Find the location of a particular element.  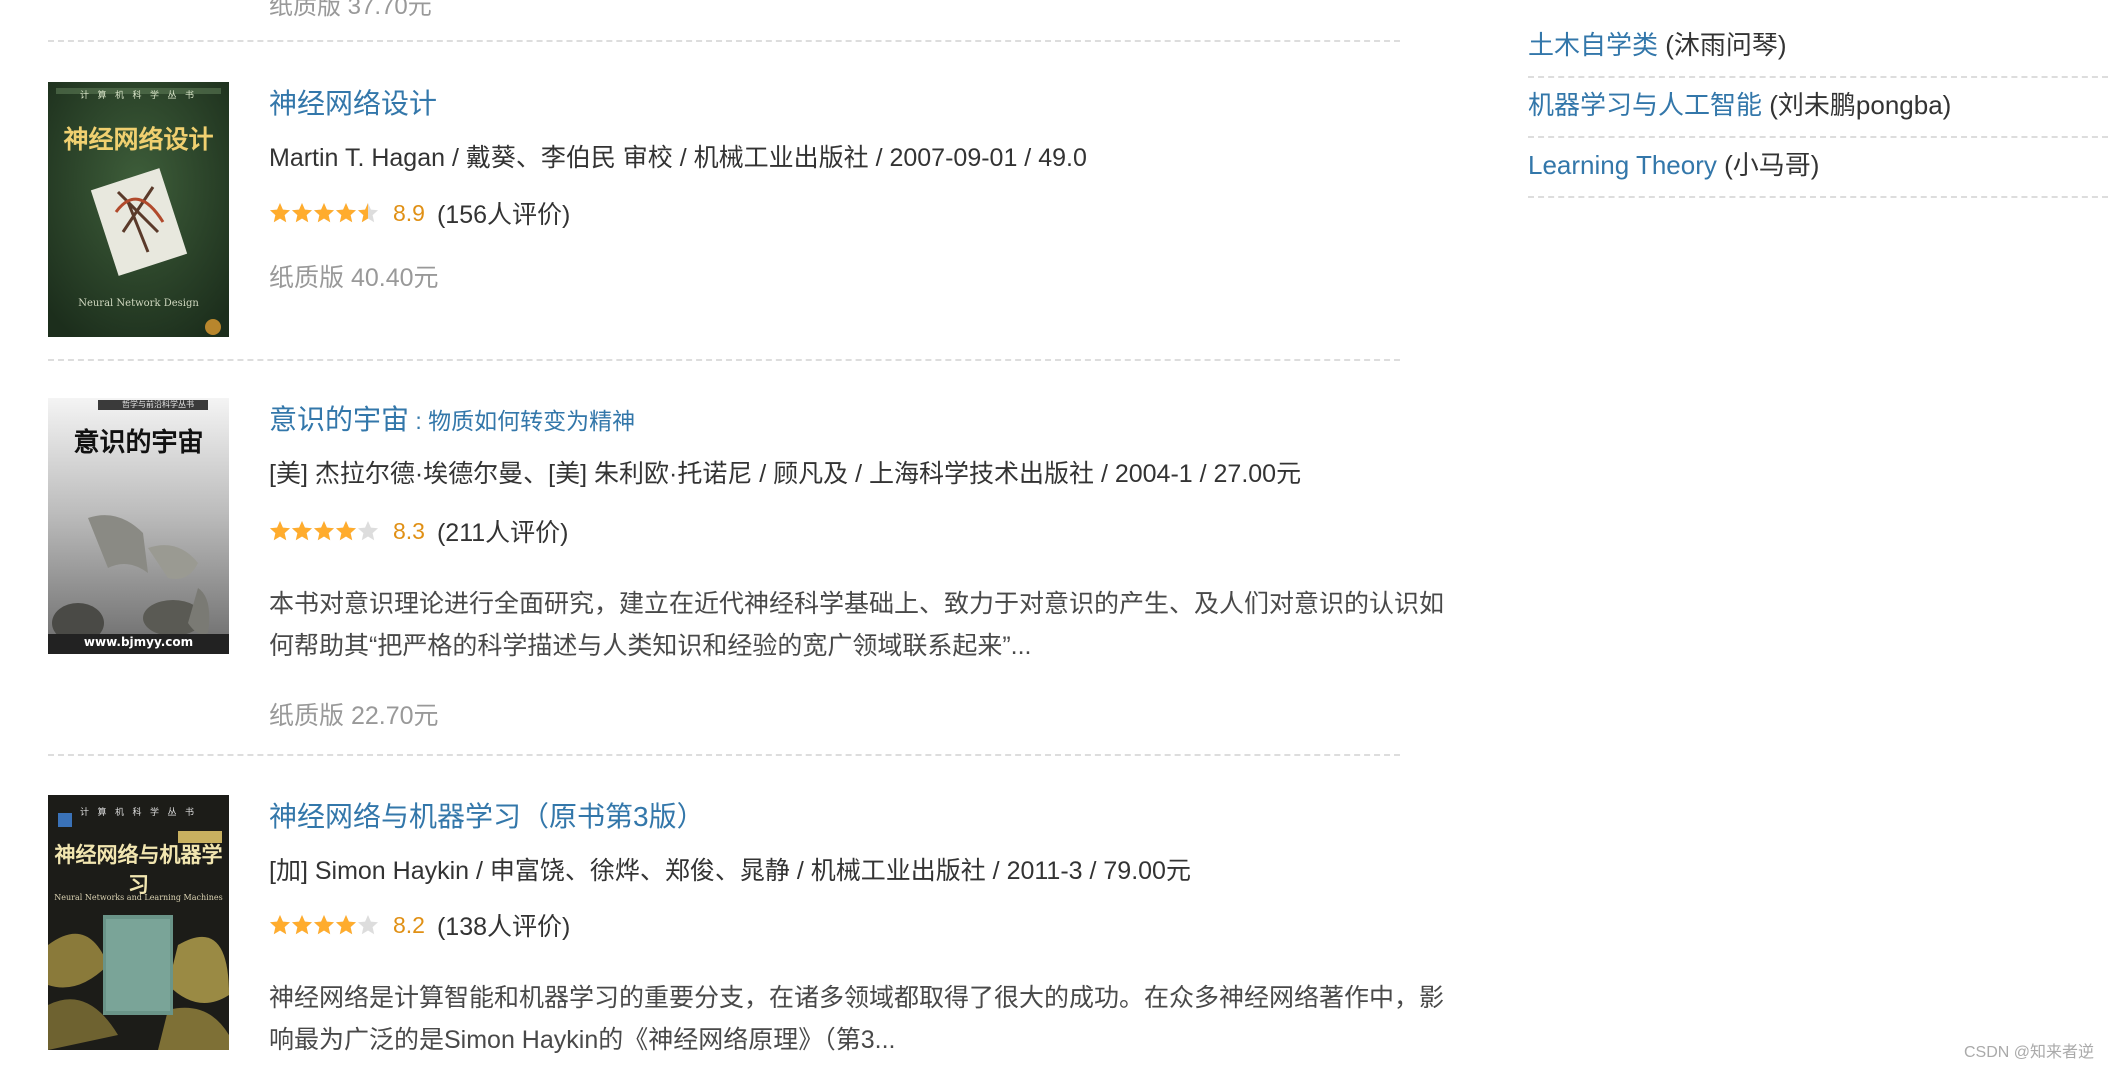

rating-score: 8.2 is located at coordinates (409, 924).